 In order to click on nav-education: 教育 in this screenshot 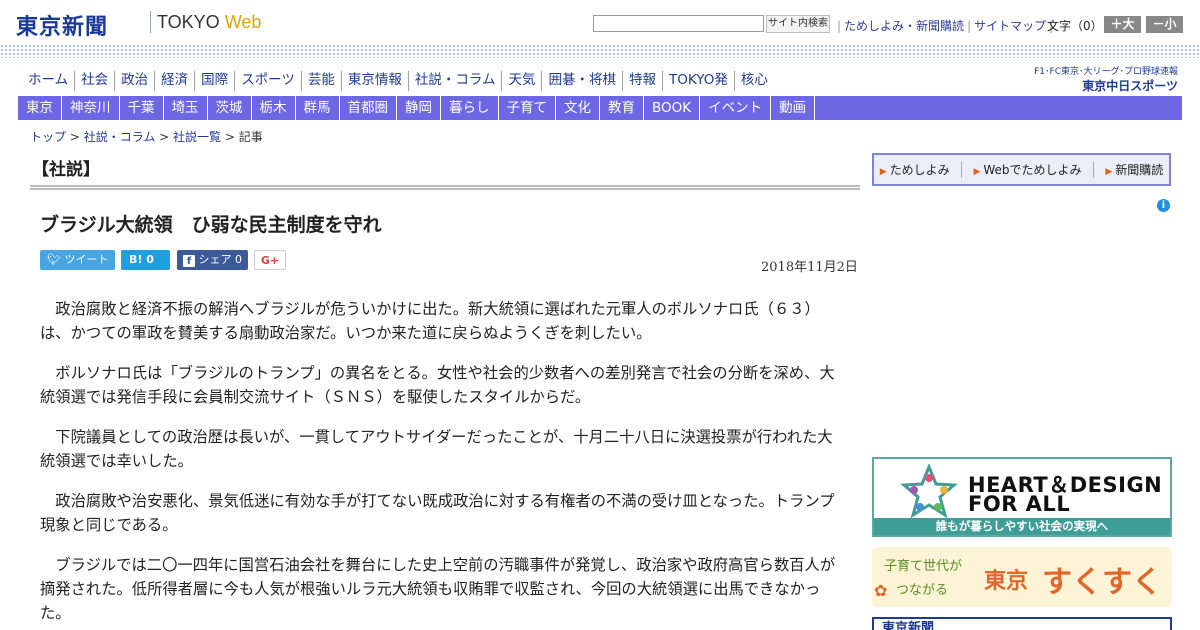, I will do `click(622, 108)`.